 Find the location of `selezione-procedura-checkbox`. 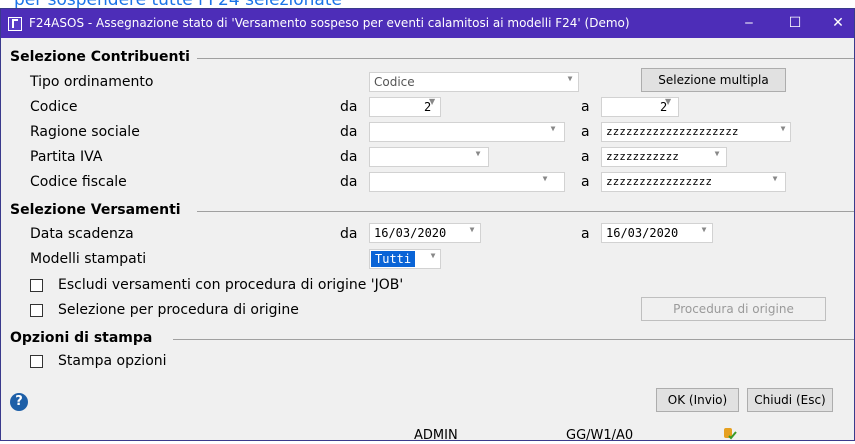

selezione-procedura-checkbox is located at coordinates (36, 310).